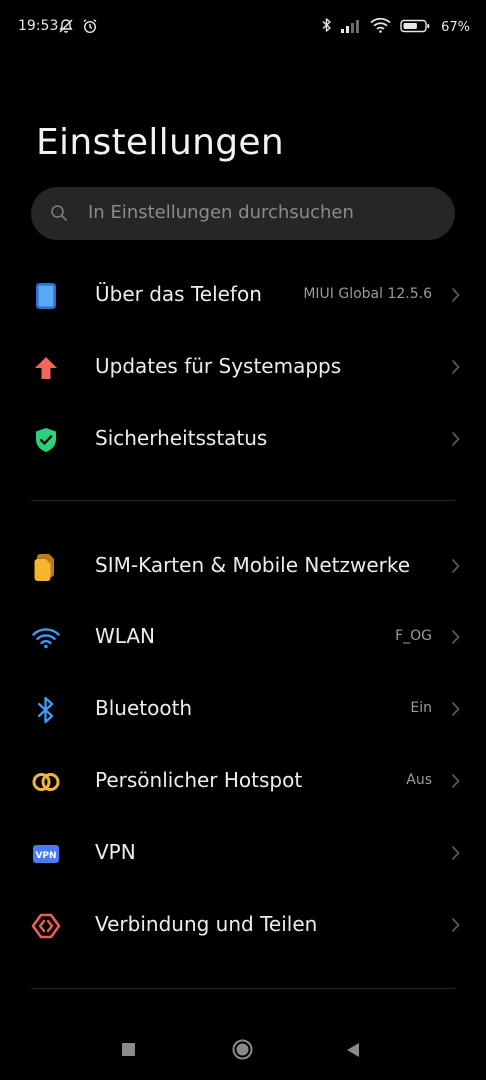 The image size is (486, 1080). What do you see at coordinates (351, 27) in the screenshot?
I see `signal-icon` at bounding box center [351, 27].